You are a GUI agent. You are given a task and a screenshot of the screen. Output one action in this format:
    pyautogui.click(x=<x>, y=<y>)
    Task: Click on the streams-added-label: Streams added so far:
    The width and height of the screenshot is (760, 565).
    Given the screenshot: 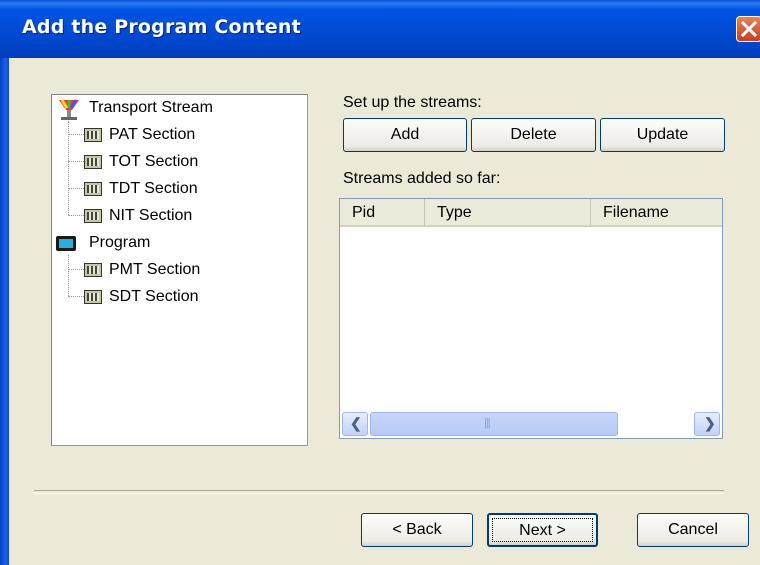 What is the action you would take?
    pyautogui.click(x=422, y=178)
    